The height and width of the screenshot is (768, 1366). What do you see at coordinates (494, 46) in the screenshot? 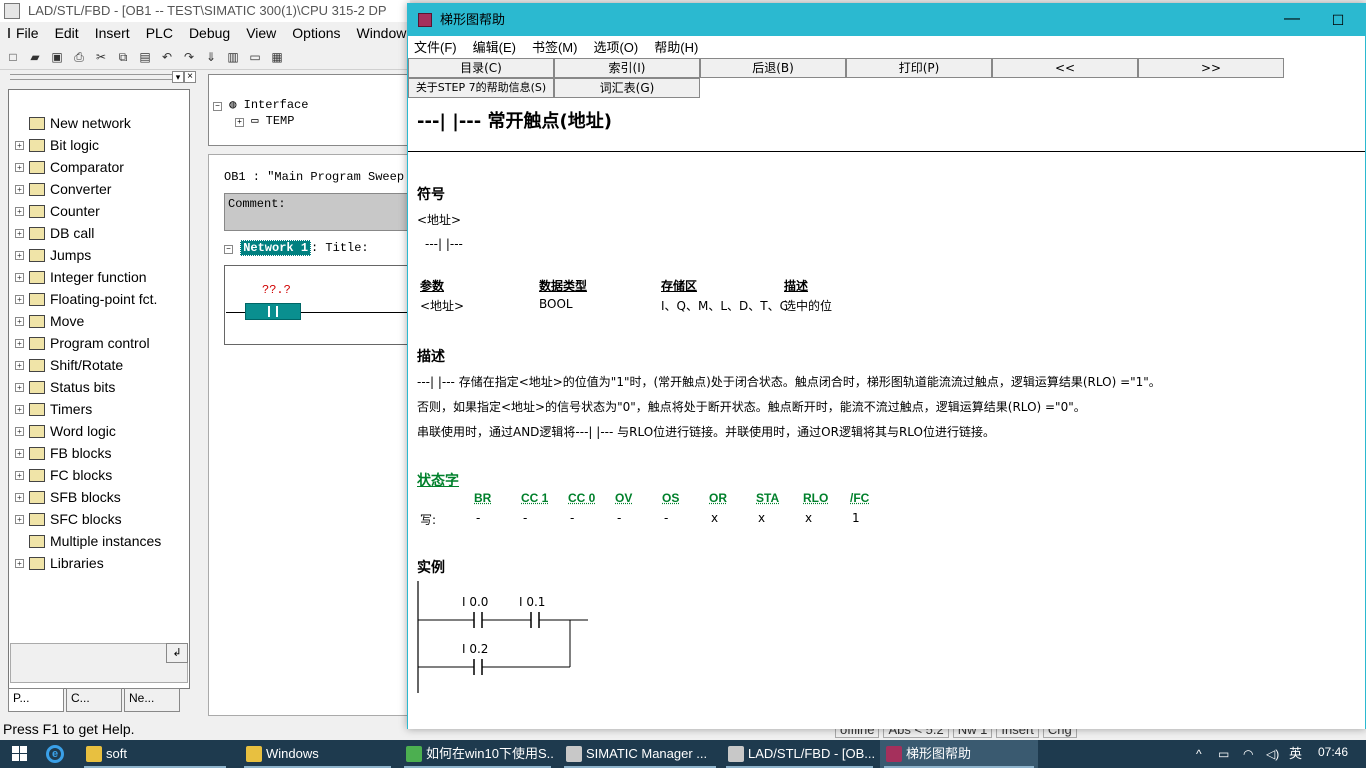
I see `help-menu-edit: 编辑(E)` at bounding box center [494, 46].